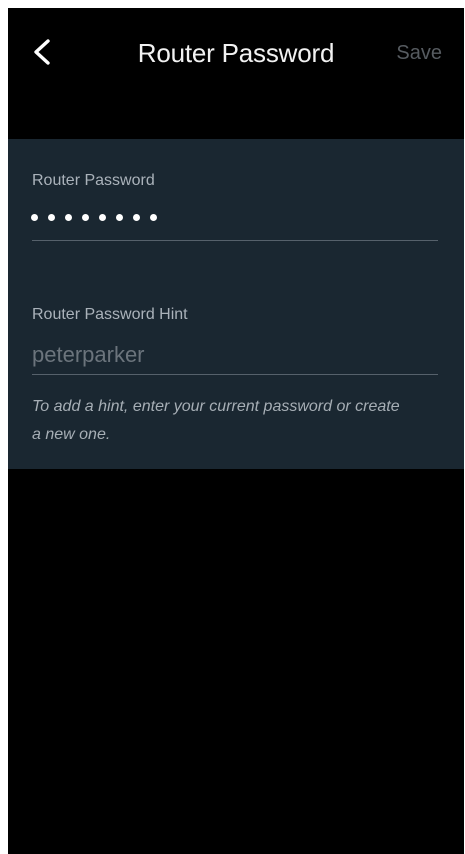  I want to click on router-password-hint-input, so click(235, 355).